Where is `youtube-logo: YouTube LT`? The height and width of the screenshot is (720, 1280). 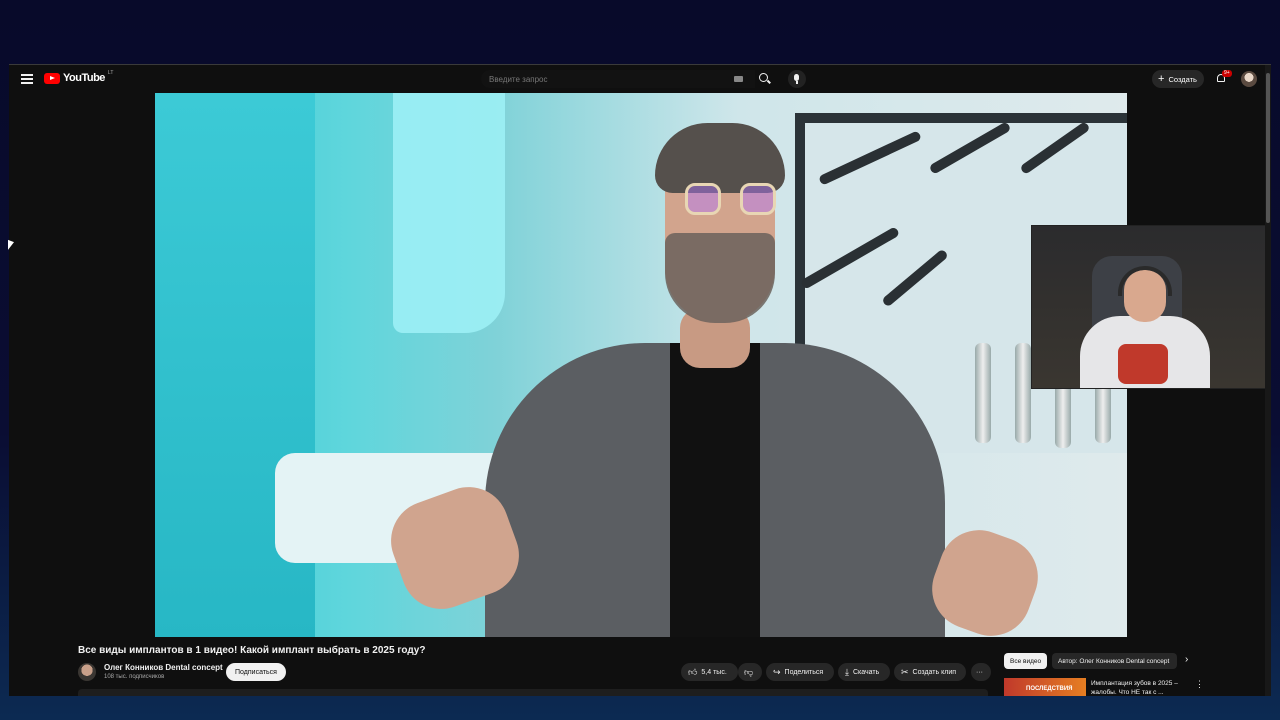 youtube-logo: YouTube LT is located at coordinates (79, 77).